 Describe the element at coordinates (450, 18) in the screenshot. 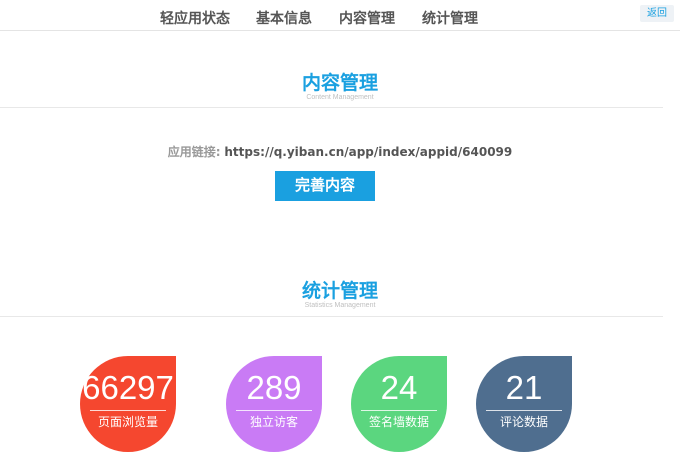

I see `tab-statistics-management: 统计管理` at that location.